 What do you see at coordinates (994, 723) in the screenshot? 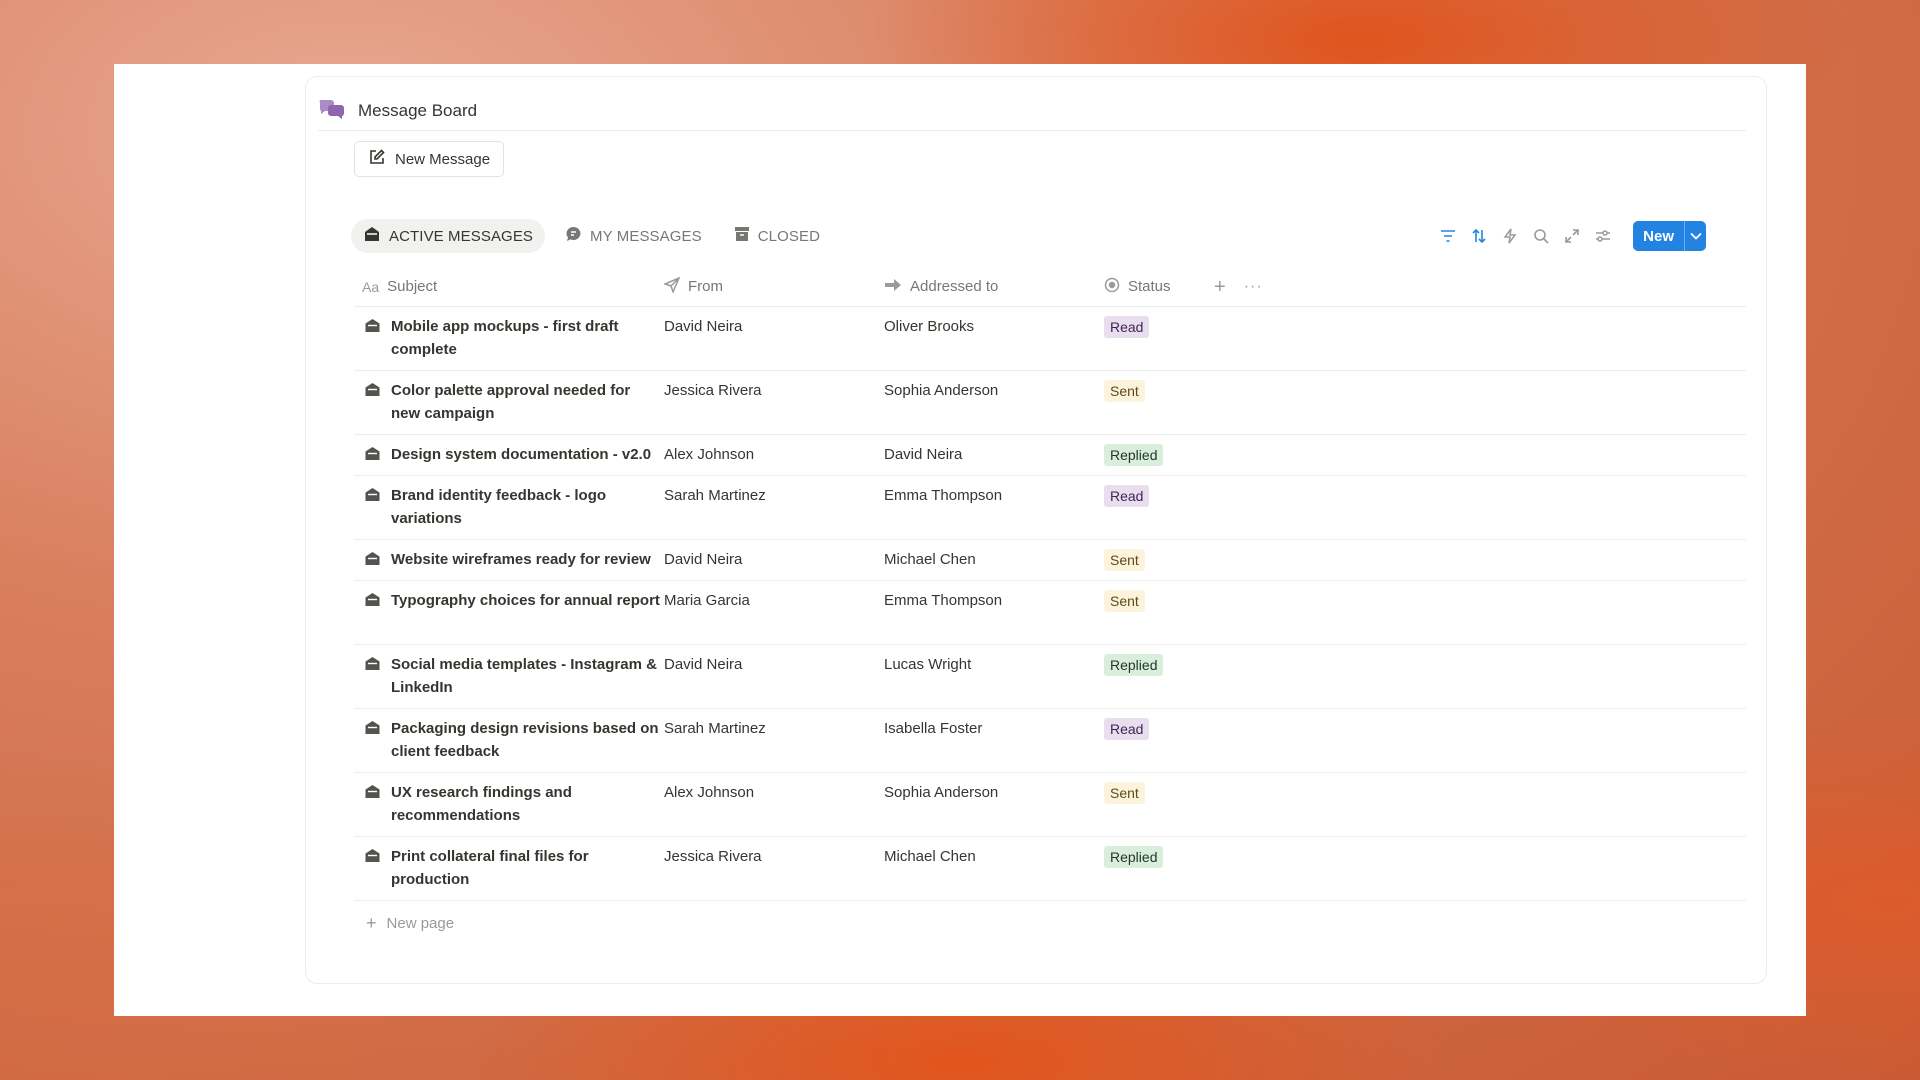
I see `addressed-to-cell: Isabella Foster` at bounding box center [994, 723].